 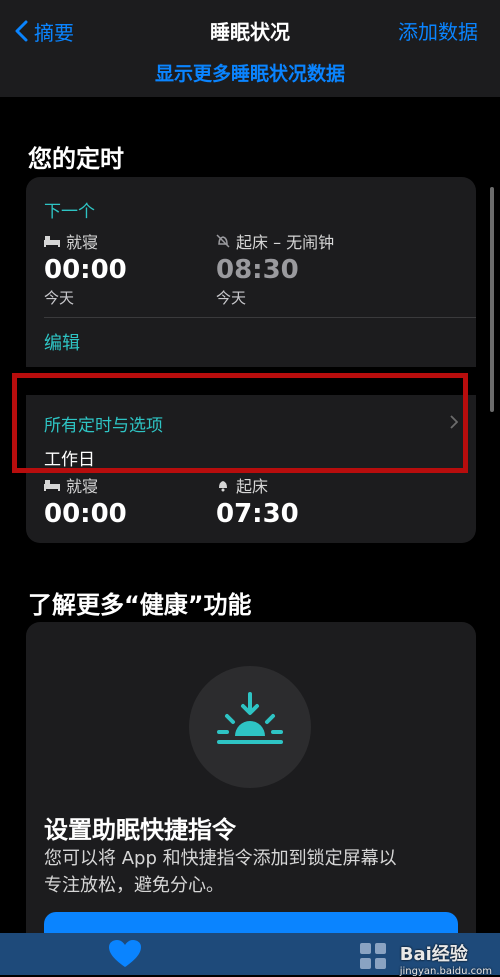 I want to click on weekday-wake-value: 07:30, so click(x=257, y=514).